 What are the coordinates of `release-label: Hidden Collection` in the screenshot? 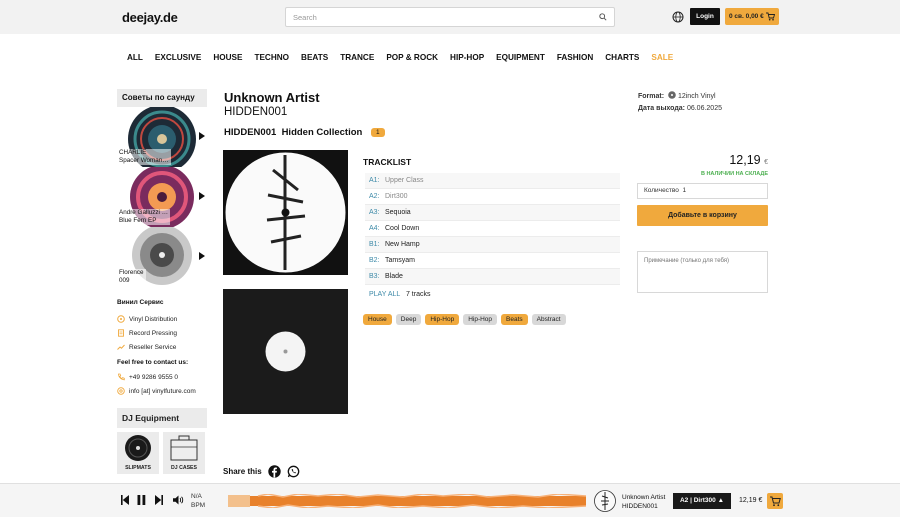 It's located at (322, 132).